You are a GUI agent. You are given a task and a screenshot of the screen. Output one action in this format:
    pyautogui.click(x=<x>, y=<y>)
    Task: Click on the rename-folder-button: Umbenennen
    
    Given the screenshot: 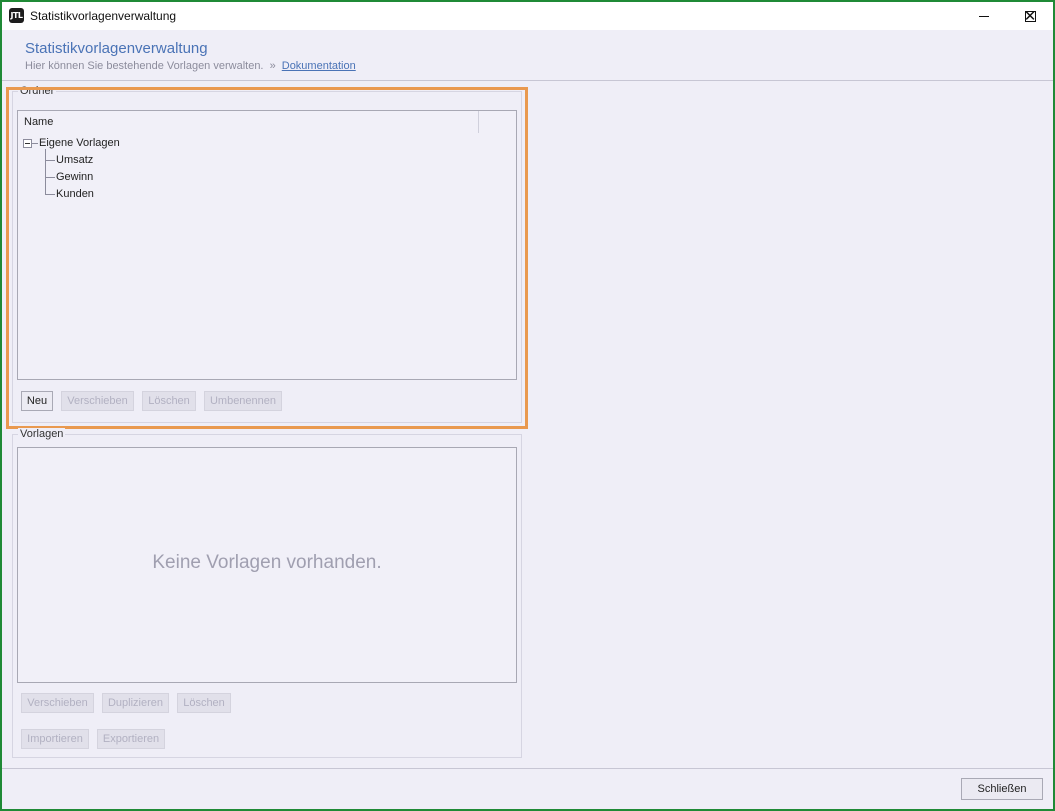 What is the action you would take?
    pyautogui.click(x=243, y=401)
    